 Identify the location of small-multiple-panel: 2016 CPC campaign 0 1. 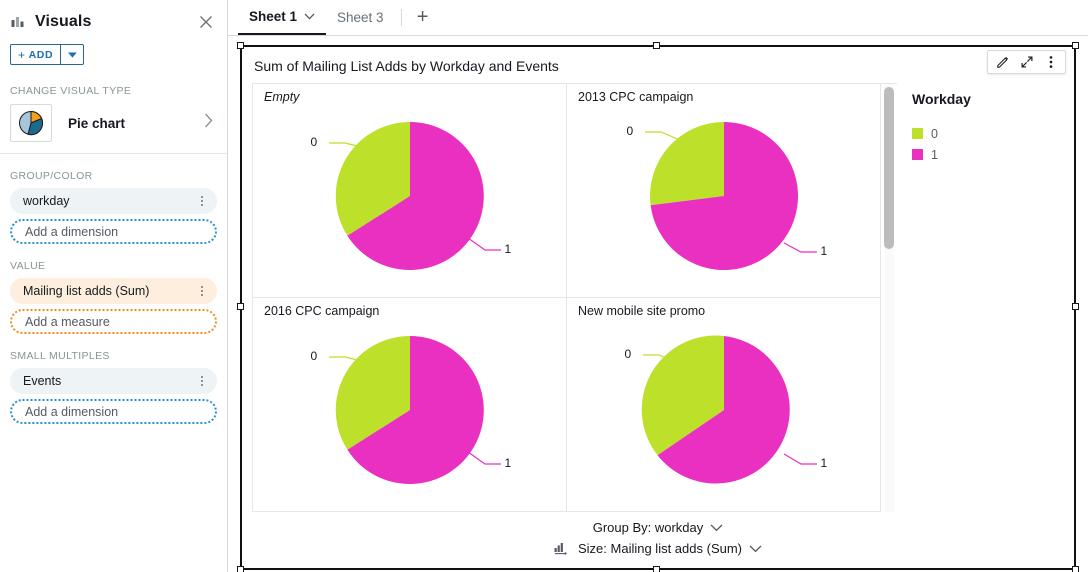
(410, 405).